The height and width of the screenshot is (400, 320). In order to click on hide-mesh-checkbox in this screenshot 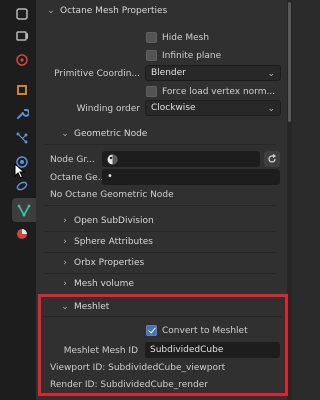, I will do `click(151, 37)`.